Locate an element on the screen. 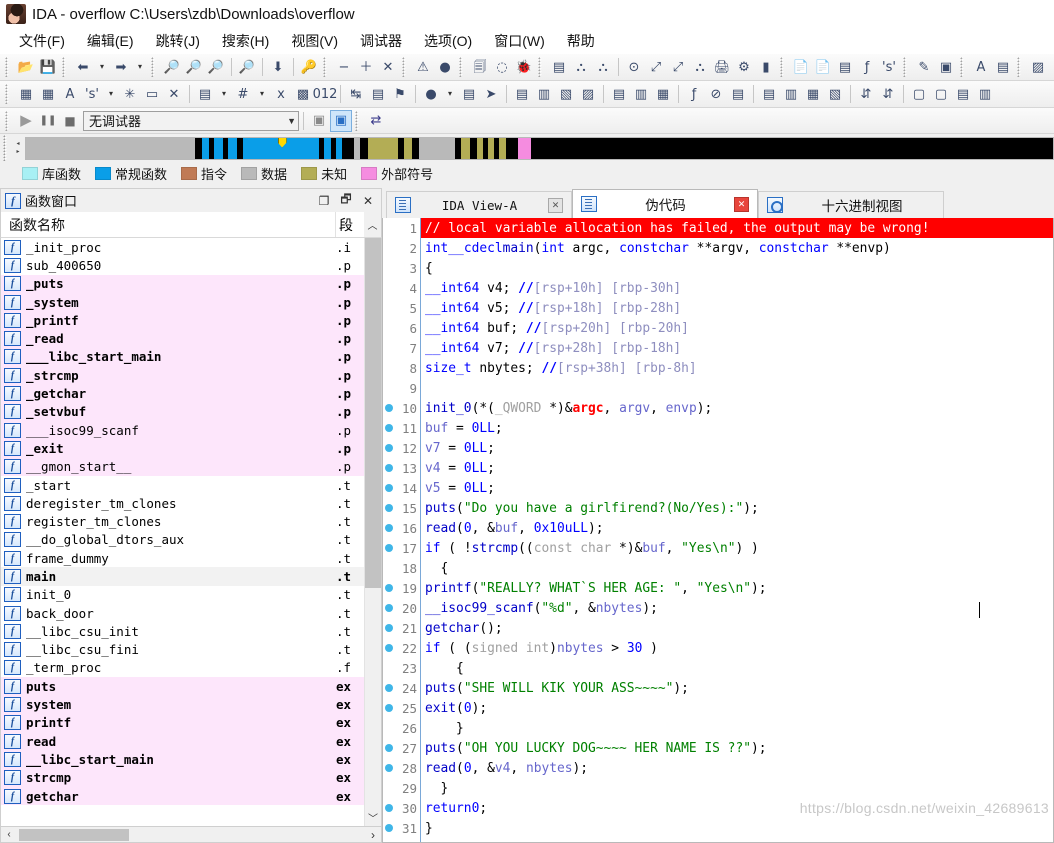  attach-process-icon: ▣ is located at coordinates (319, 121).